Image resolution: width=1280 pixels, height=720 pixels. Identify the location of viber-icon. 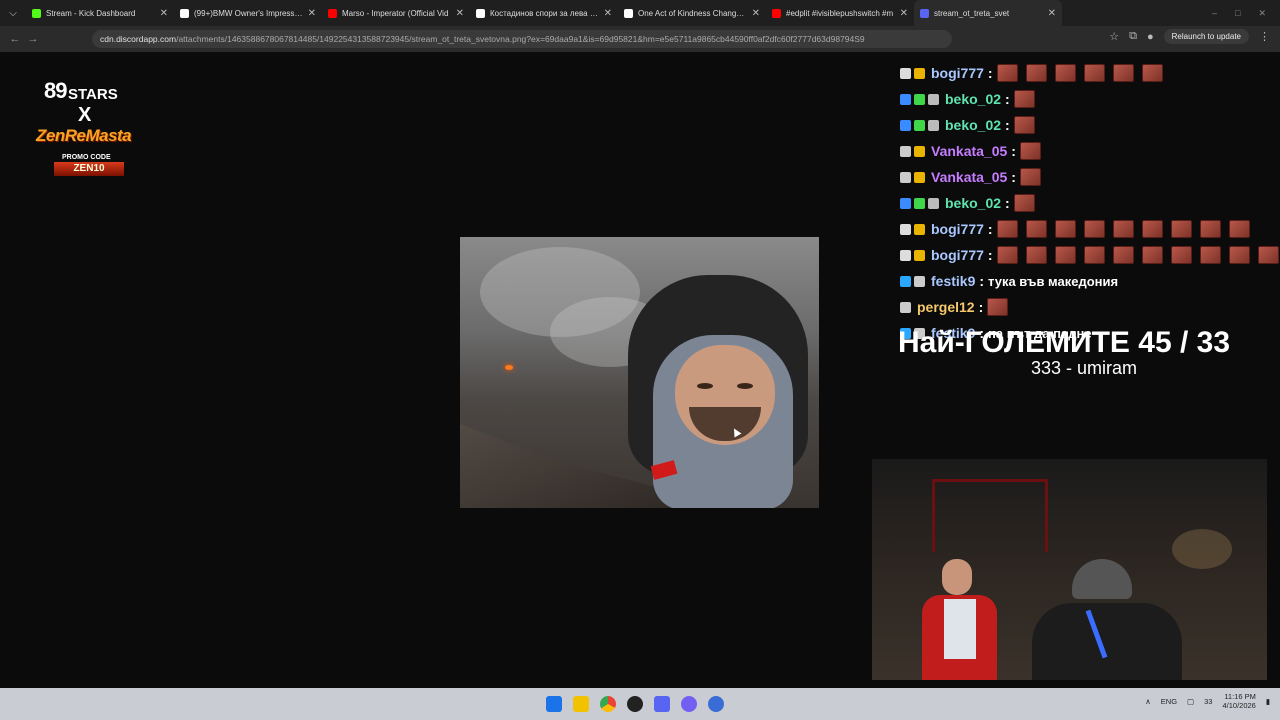
(689, 704).